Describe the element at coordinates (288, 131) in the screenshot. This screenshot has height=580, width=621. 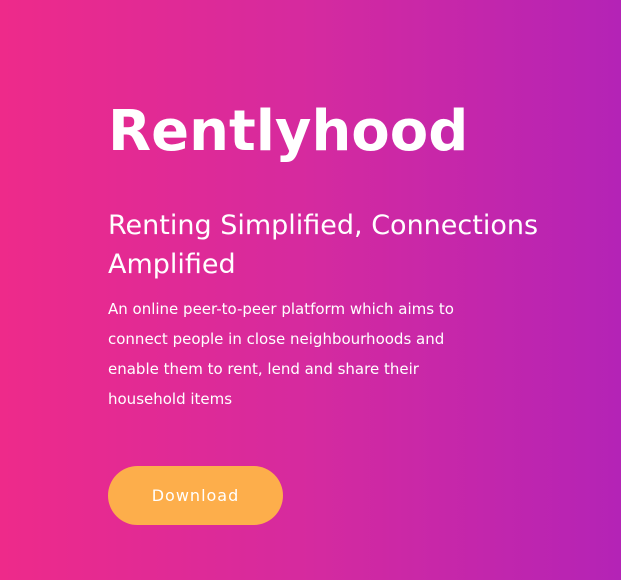
I see `brand-title: Rentlyhood` at that location.